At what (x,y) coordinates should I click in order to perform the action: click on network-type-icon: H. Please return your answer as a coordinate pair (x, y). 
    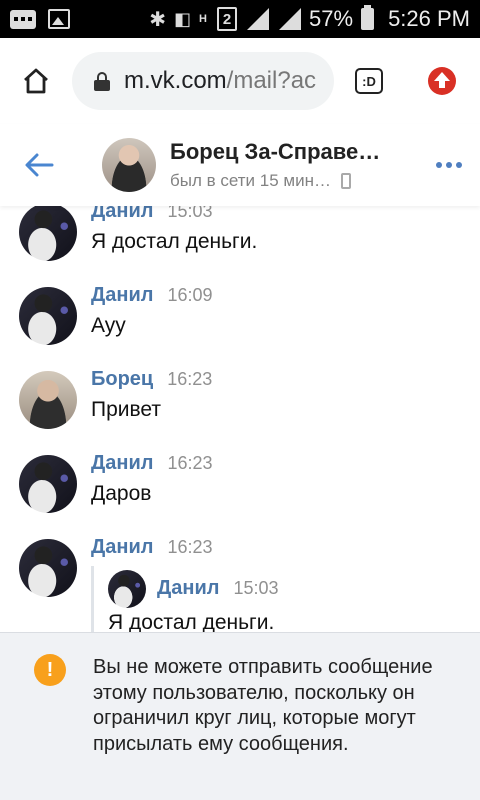
    Looking at the image, I should click on (203, 19).